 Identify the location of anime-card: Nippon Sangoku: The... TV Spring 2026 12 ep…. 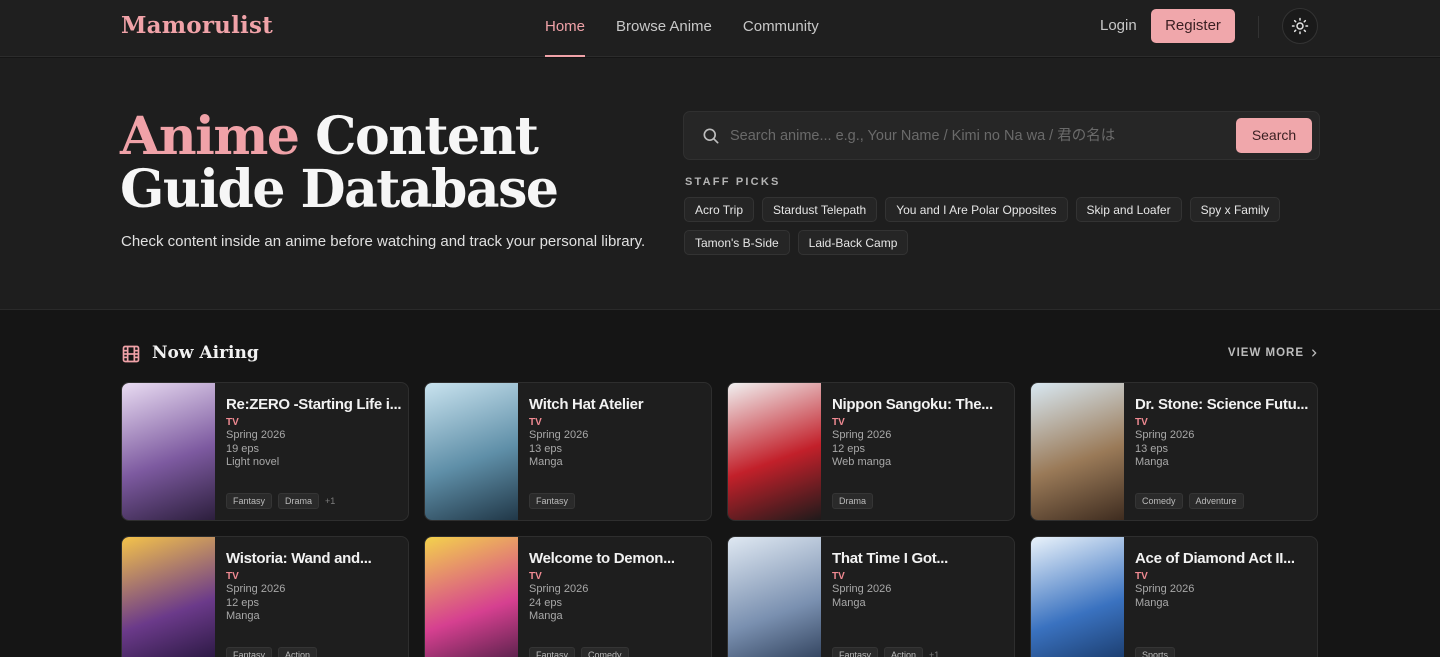
(871, 451).